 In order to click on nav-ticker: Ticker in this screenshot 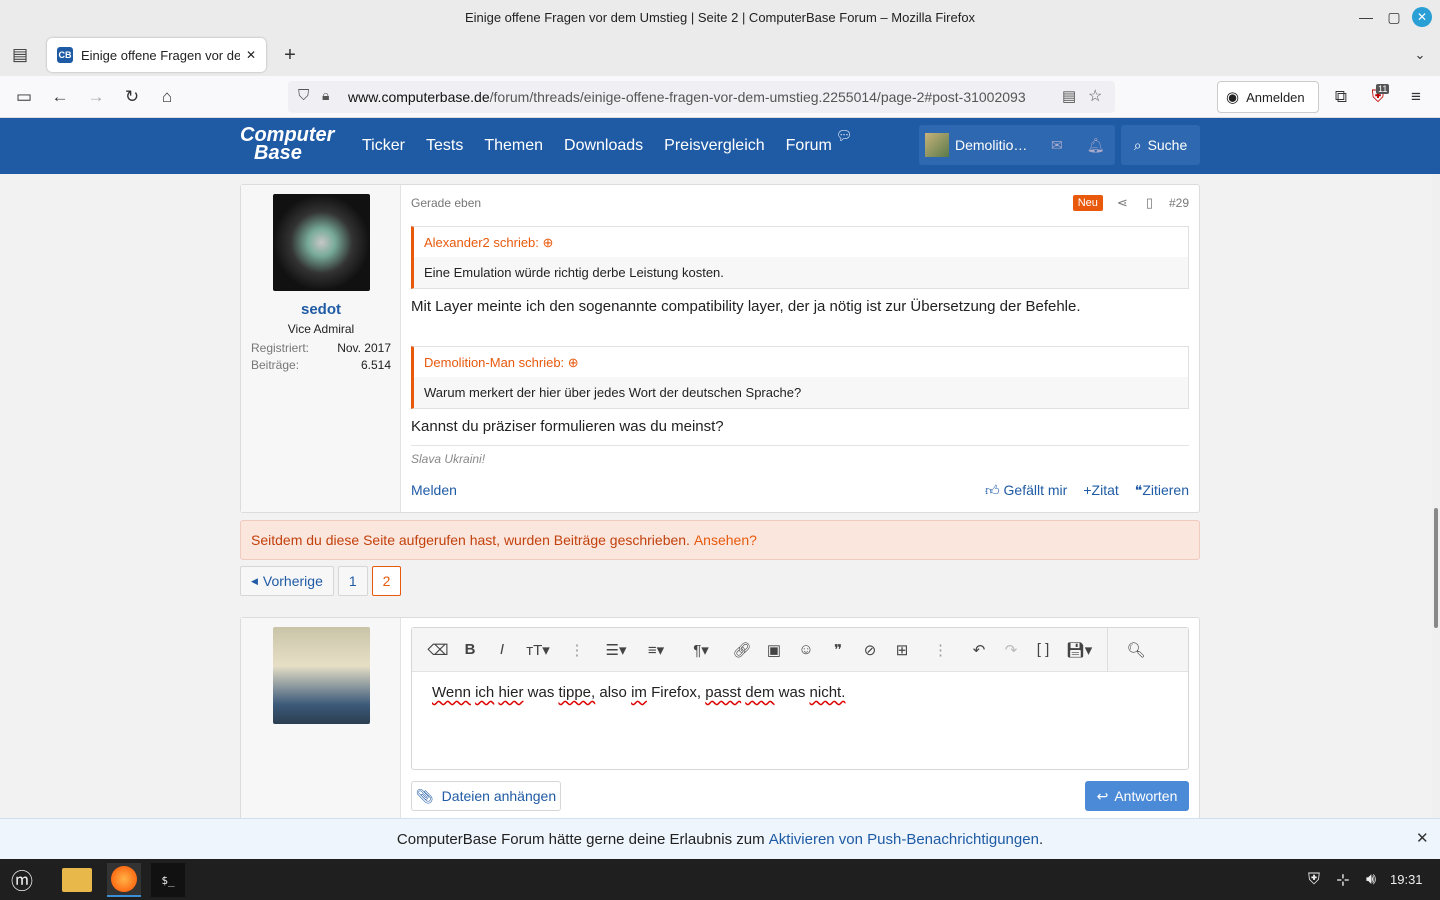, I will do `click(383, 146)`.